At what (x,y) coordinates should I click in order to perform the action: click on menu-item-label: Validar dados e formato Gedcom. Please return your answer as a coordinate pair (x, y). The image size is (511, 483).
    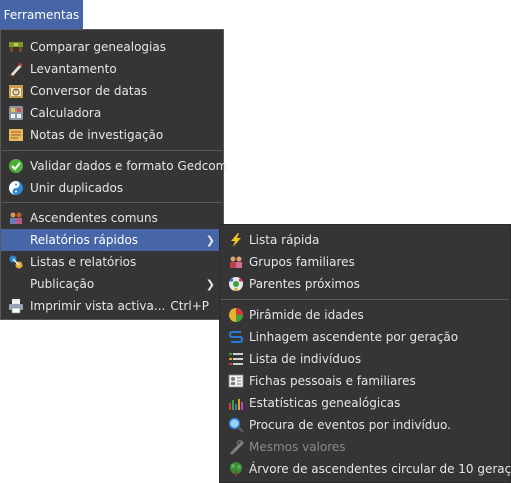
    Looking at the image, I should click on (129, 166).